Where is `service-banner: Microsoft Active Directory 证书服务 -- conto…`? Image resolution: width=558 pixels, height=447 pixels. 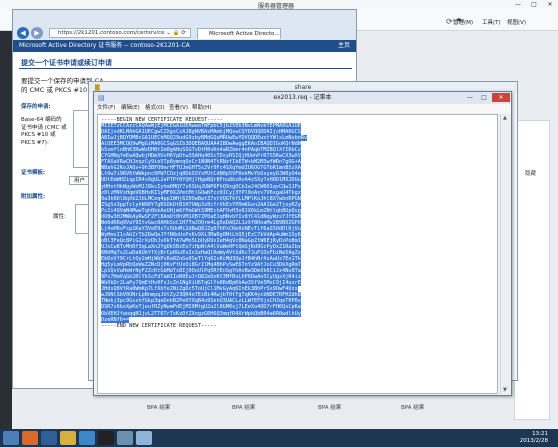
service-banner: Microsoft Active Directory 证书服务 -- conto… is located at coordinates (184, 46).